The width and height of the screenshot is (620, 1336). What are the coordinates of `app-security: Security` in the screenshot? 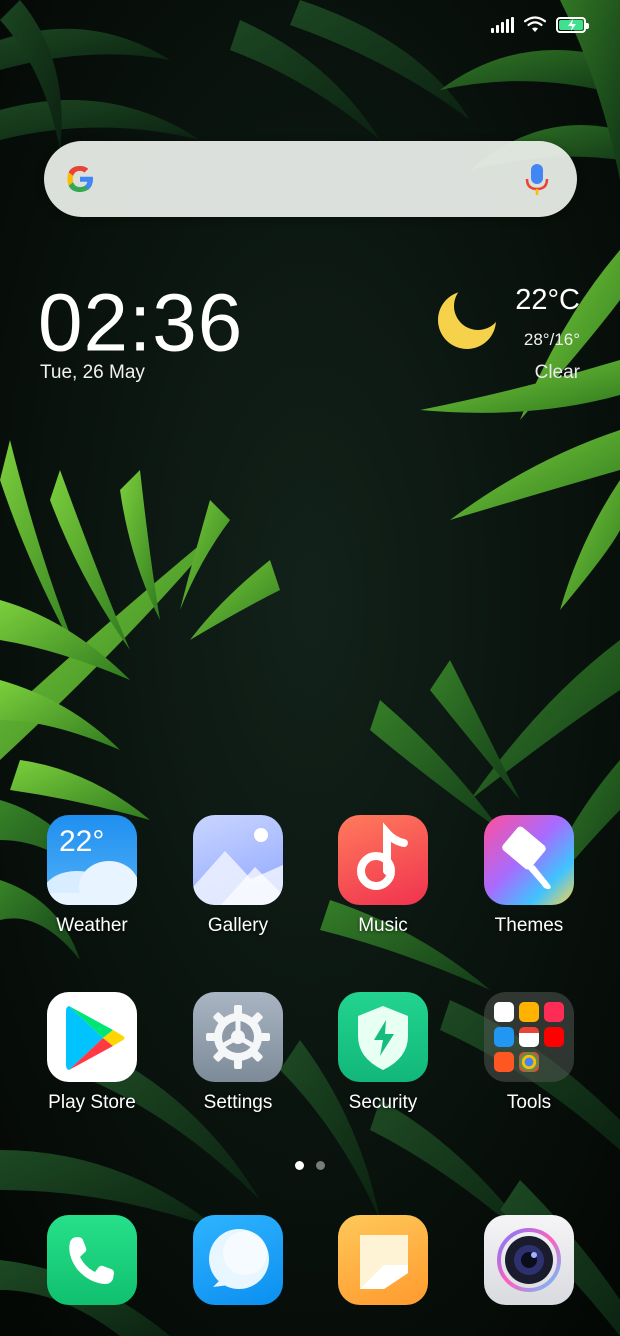 It's located at (383, 1053).